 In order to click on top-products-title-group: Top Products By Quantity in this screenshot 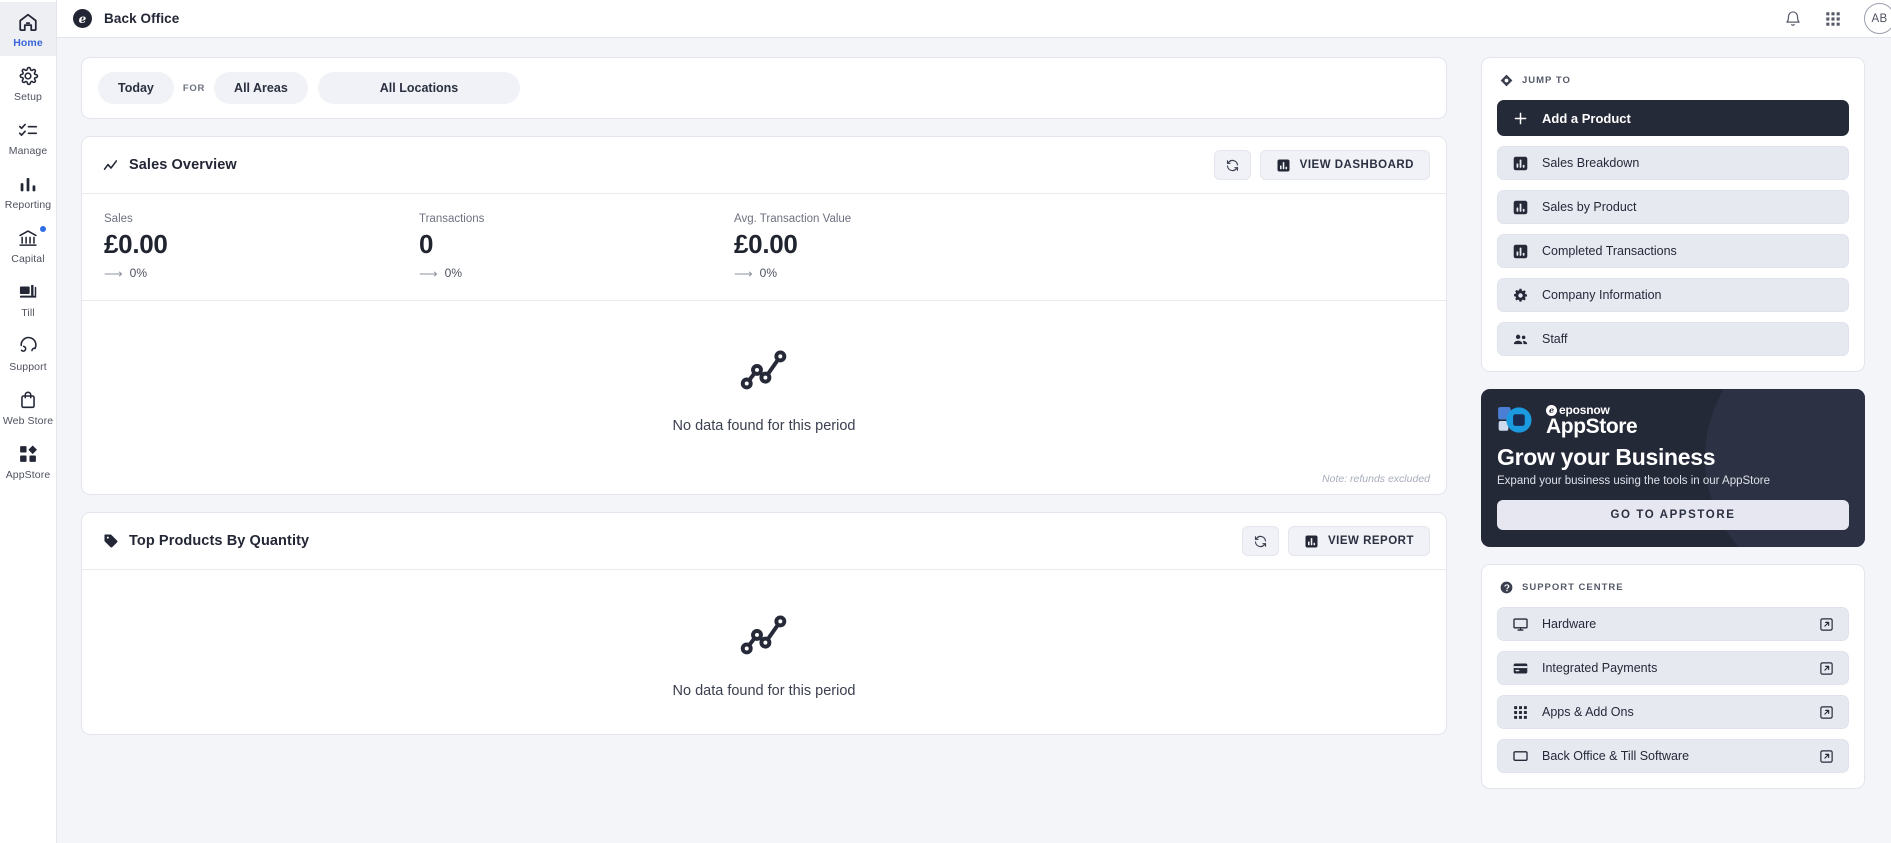, I will do `click(205, 541)`.